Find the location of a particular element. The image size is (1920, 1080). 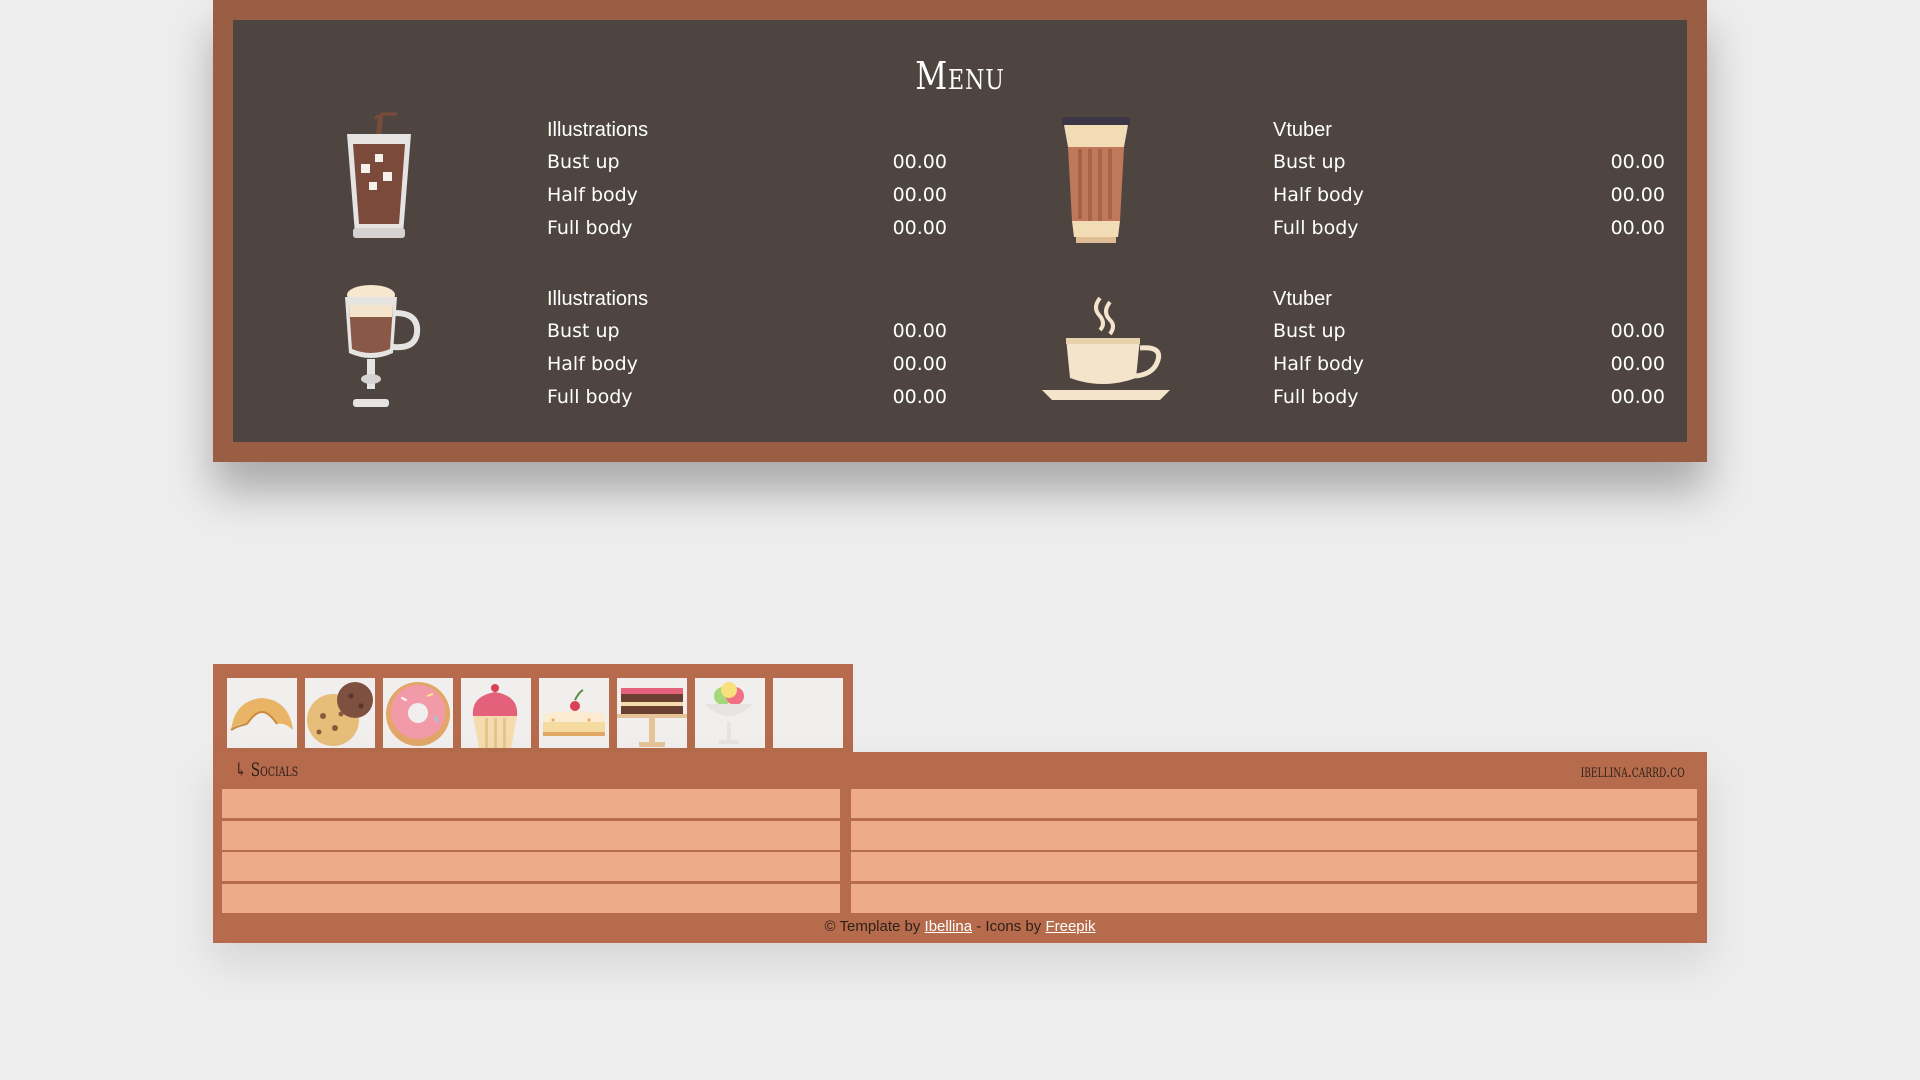

irish-coffee-glass-icon is located at coordinates (384, 349).